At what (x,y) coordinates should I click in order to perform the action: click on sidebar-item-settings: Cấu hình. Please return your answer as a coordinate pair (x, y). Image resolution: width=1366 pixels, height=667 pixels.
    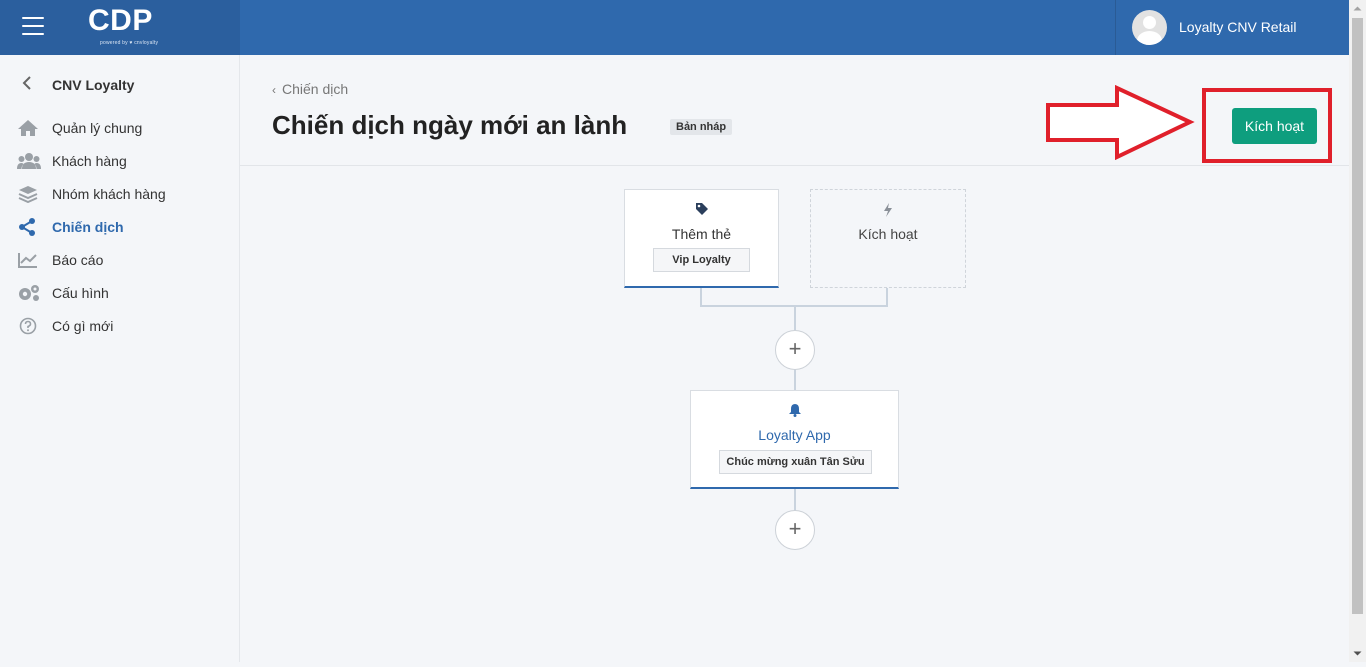
    Looking at the image, I should click on (119, 298).